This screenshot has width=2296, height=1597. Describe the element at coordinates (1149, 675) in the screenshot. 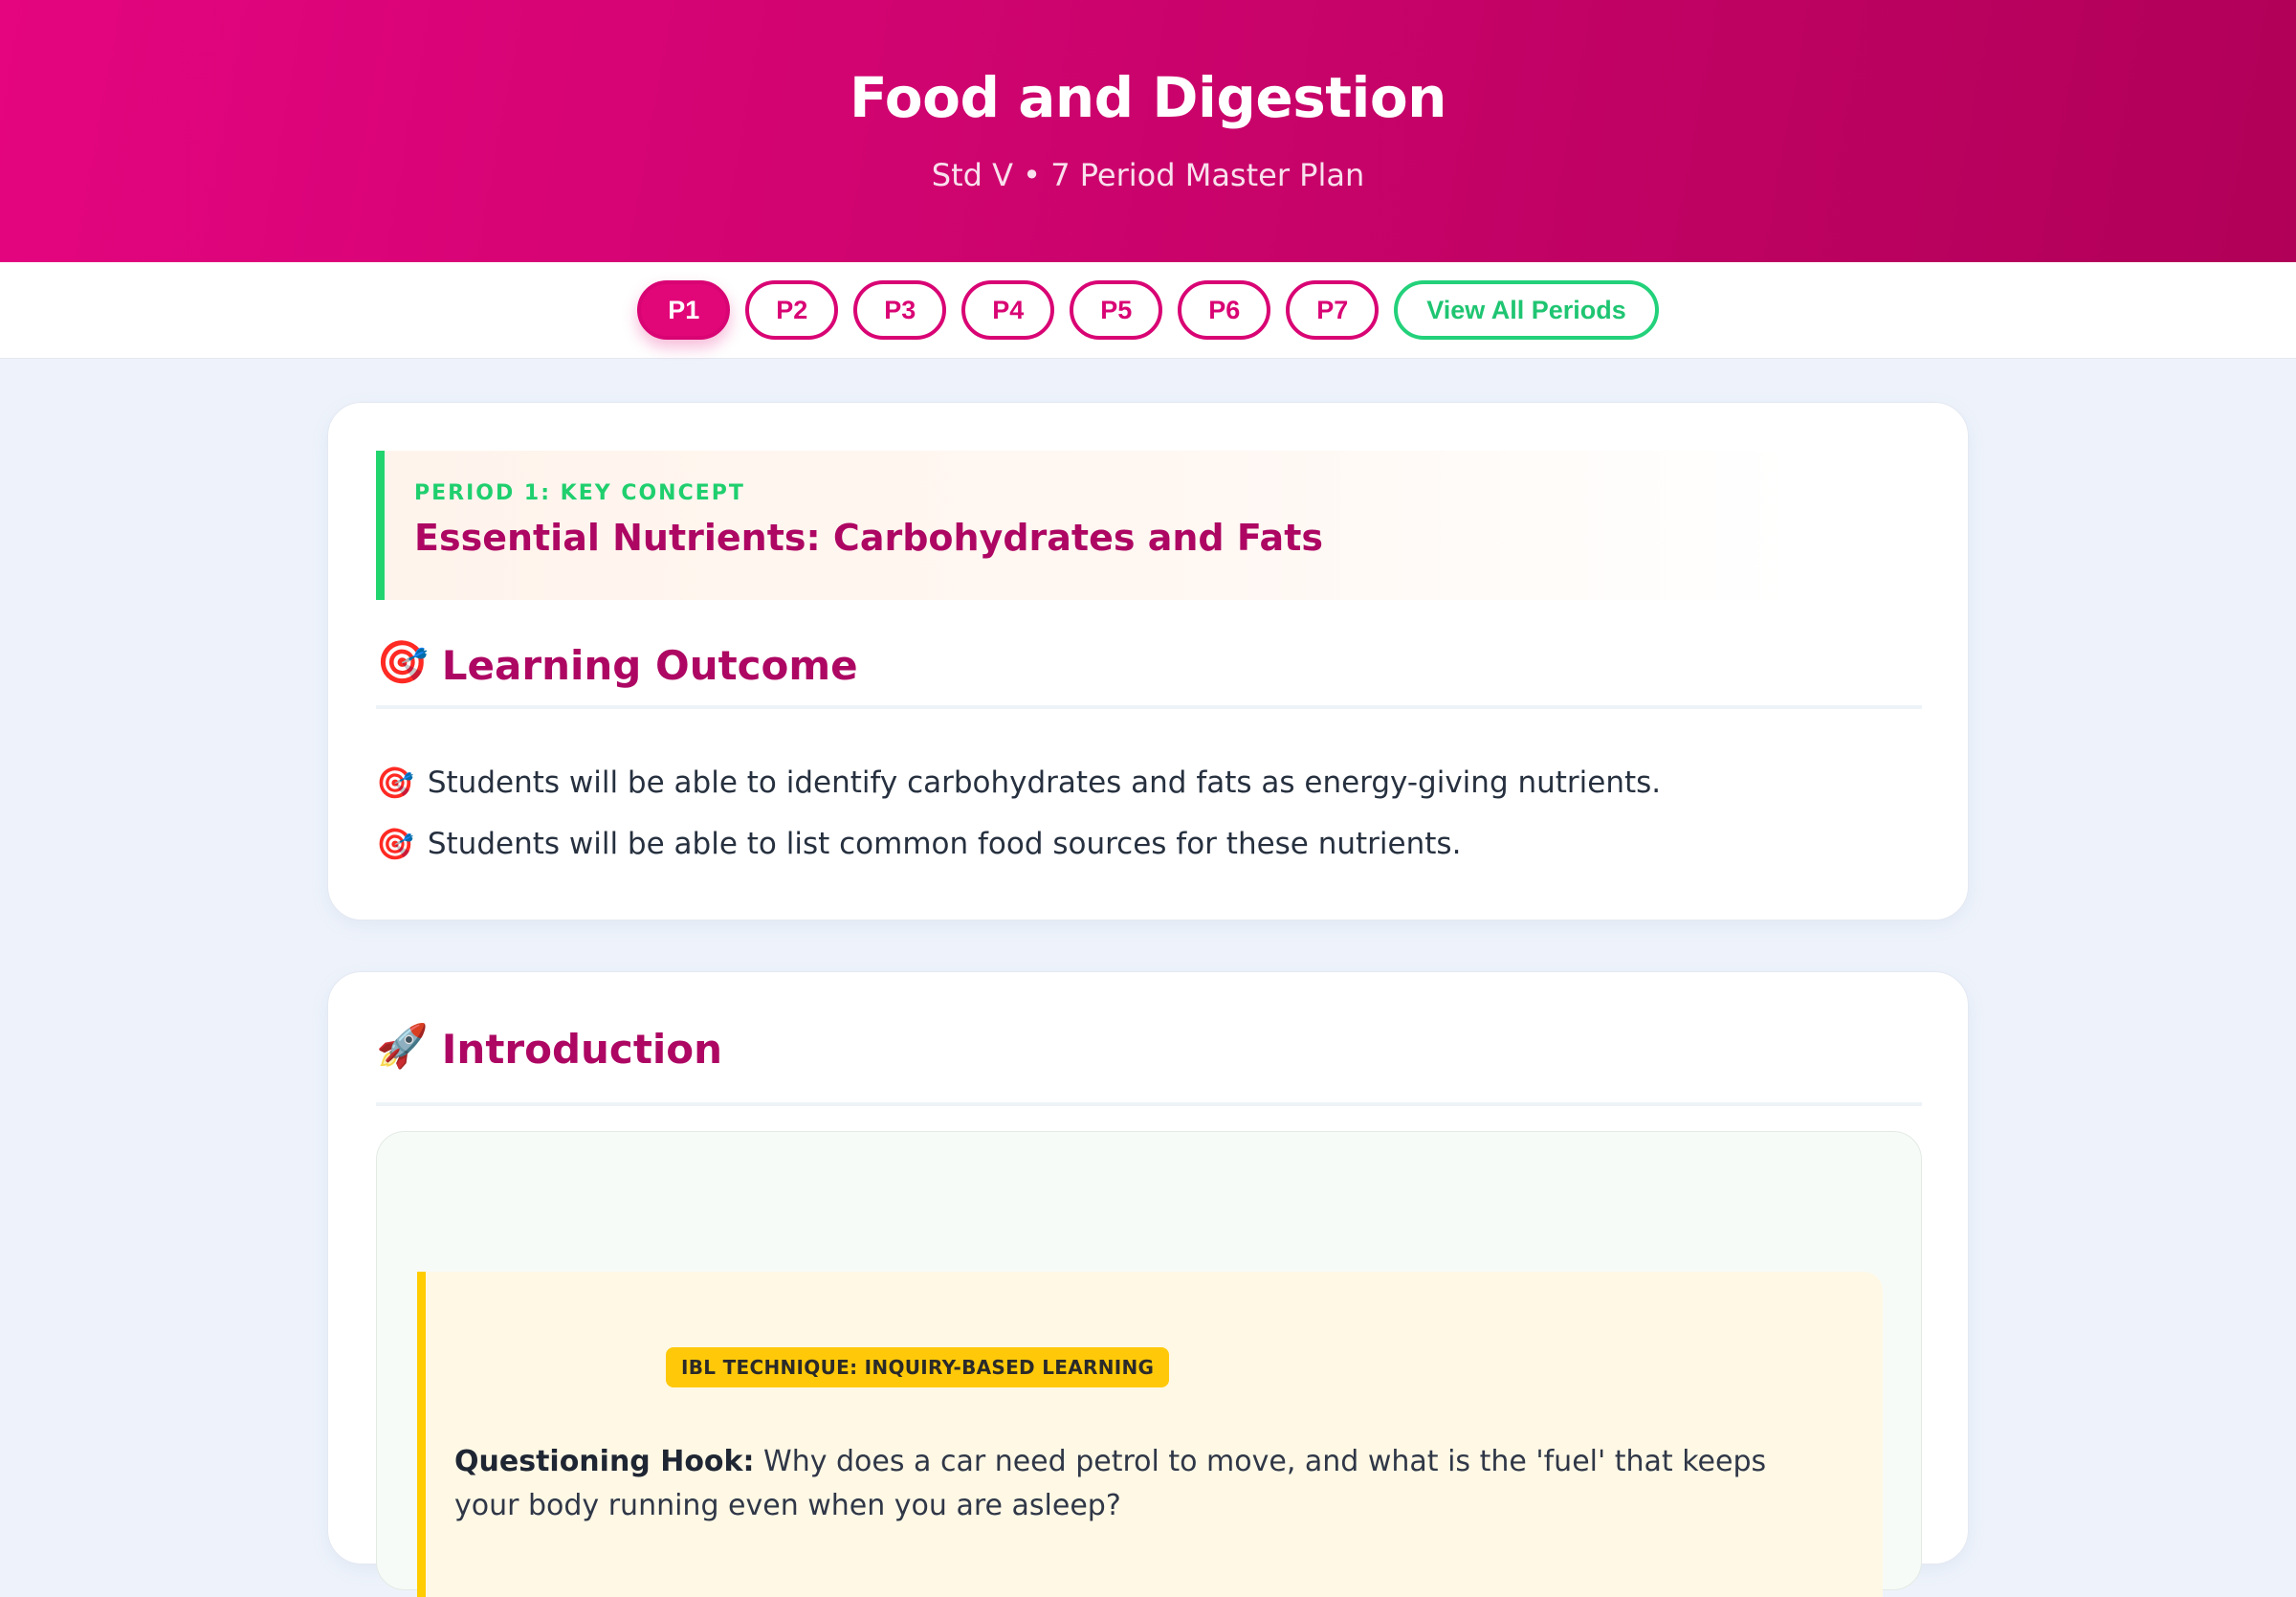

I see `learning-outcome-heading: 🎯 Learning Outcome` at that location.